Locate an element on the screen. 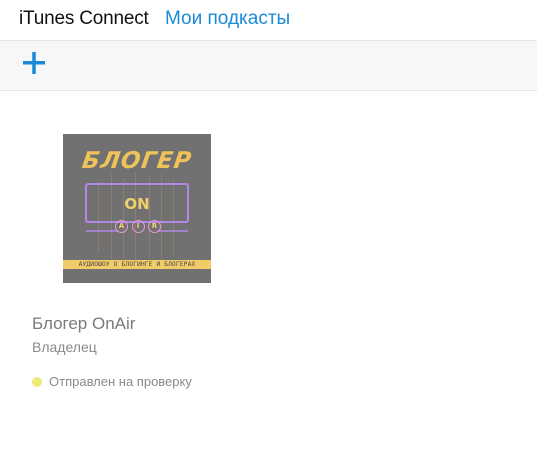 The width and height of the screenshot is (537, 471). status-dot-icon is located at coordinates (37, 382).